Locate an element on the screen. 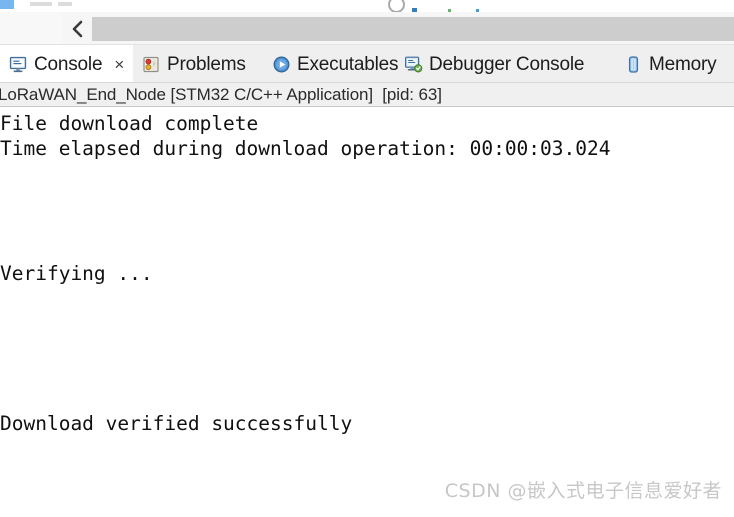 Image resolution: width=734 pixels, height=517 pixels. toolbar-gray-strip is located at coordinates (413, 29).